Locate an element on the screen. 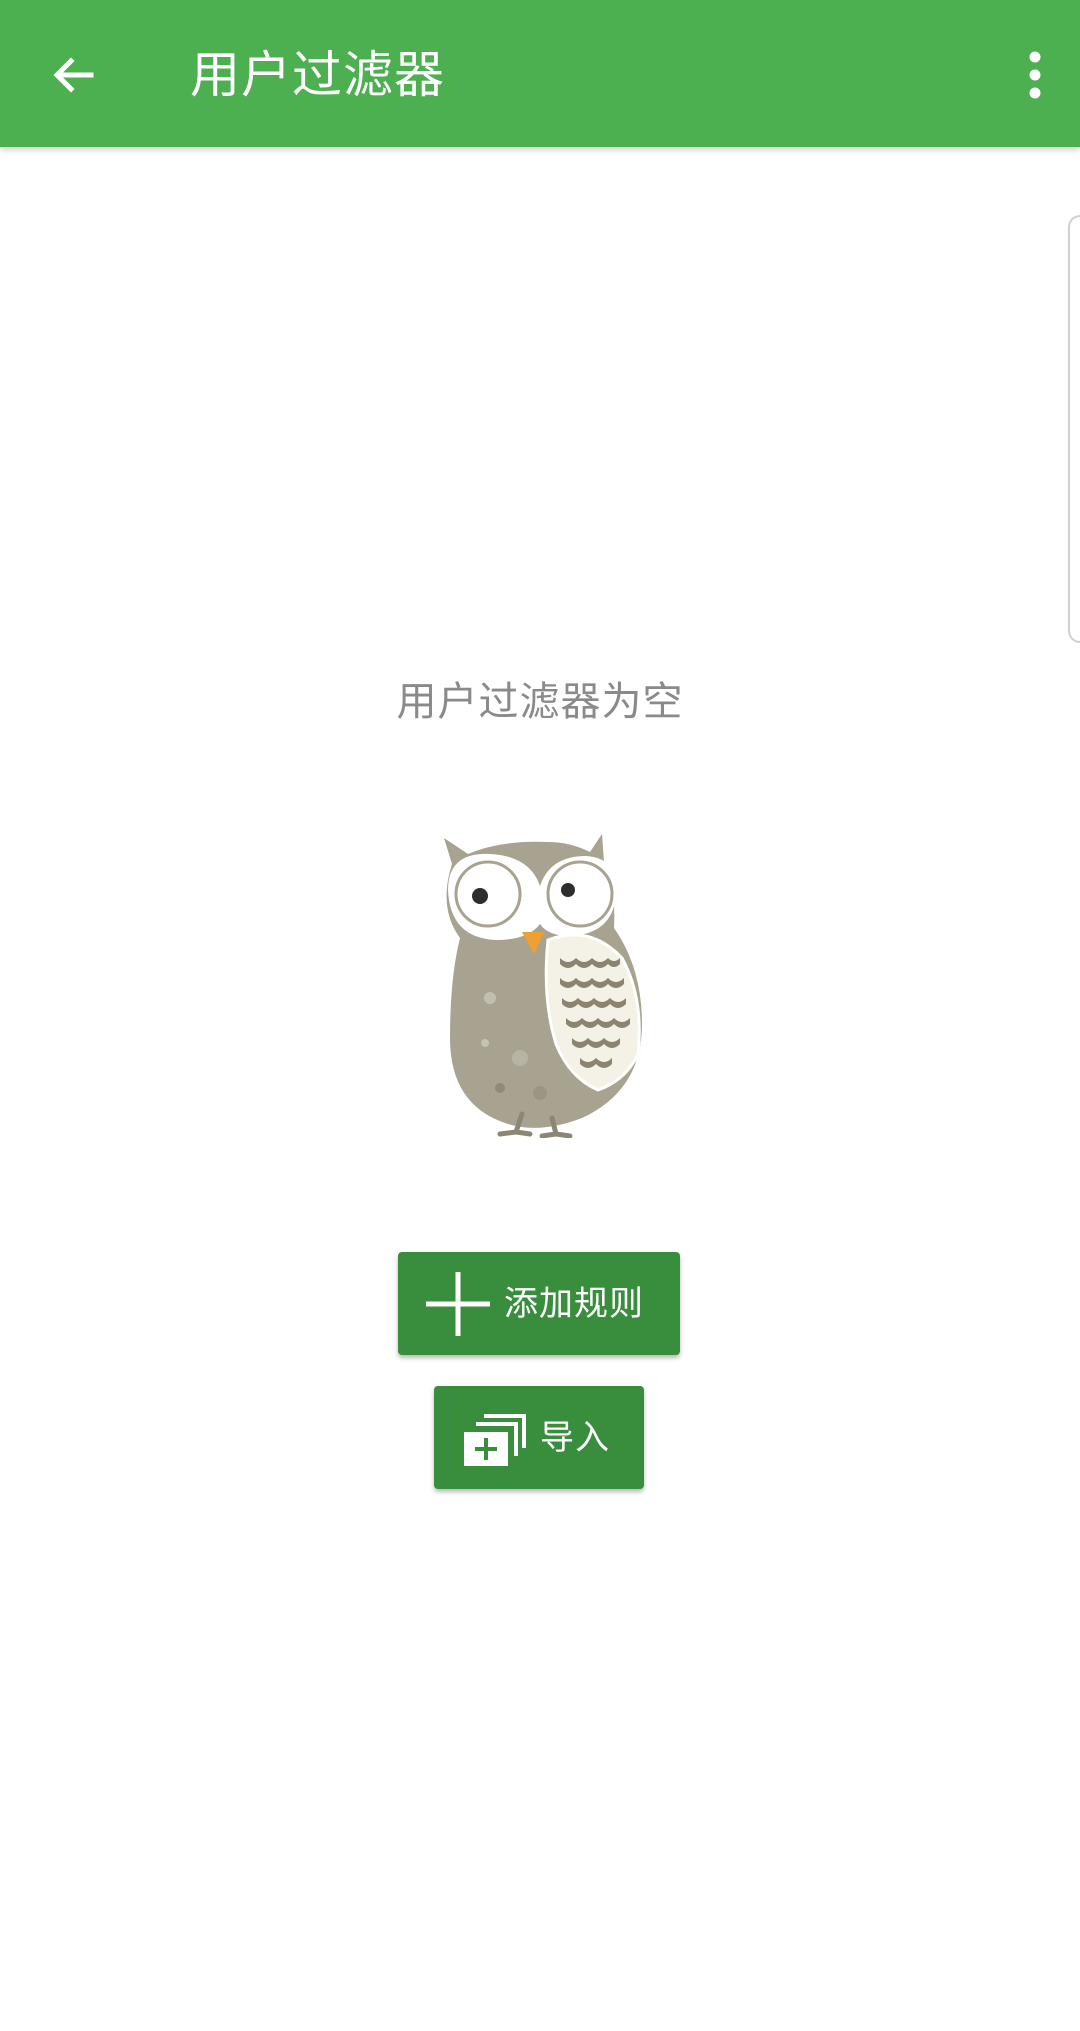 The width and height of the screenshot is (1080, 2031). page-title: 用户过滤器 is located at coordinates (317, 75).